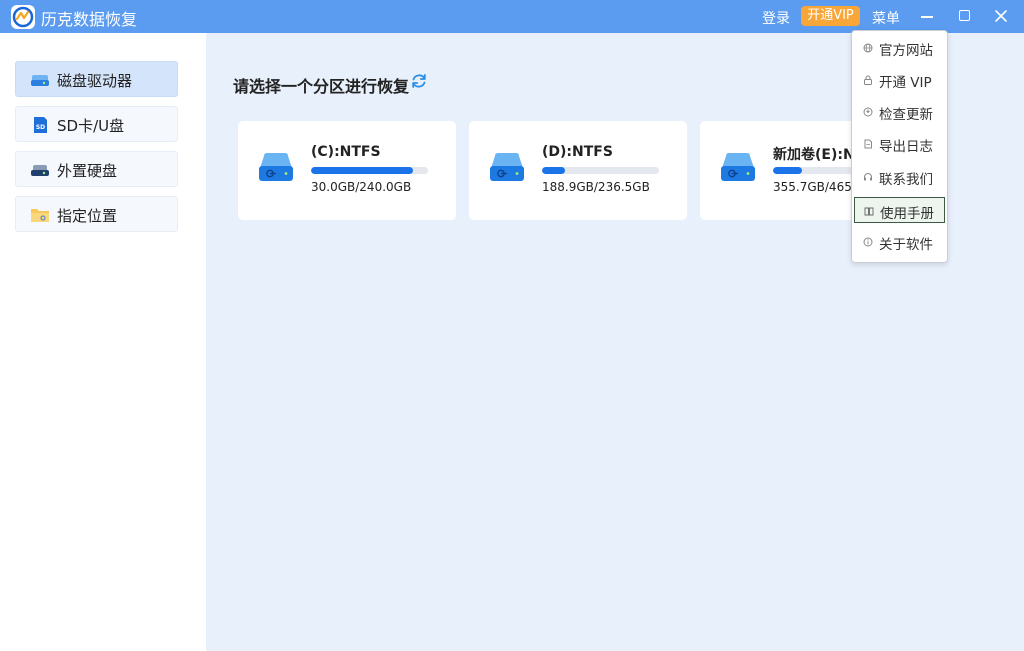  Describe the element at coordinates (346, 152) in the screenshot. I see `disk-name: (C):NTFS` at that location.